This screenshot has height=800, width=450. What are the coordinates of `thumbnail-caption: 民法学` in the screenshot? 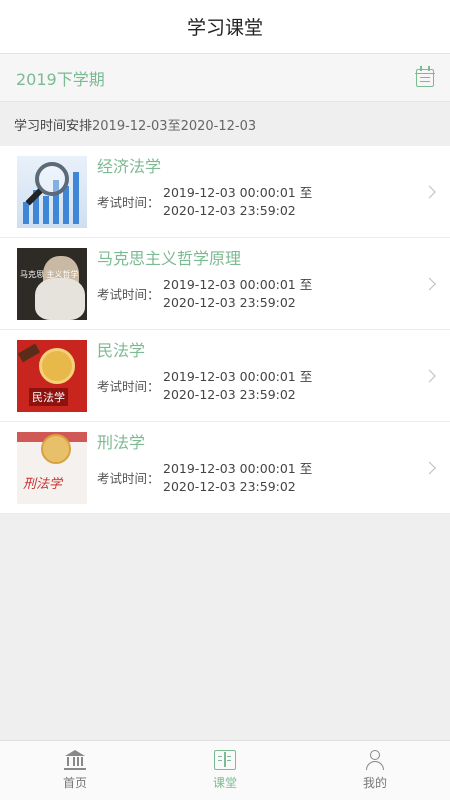 It's located at (48, 396).